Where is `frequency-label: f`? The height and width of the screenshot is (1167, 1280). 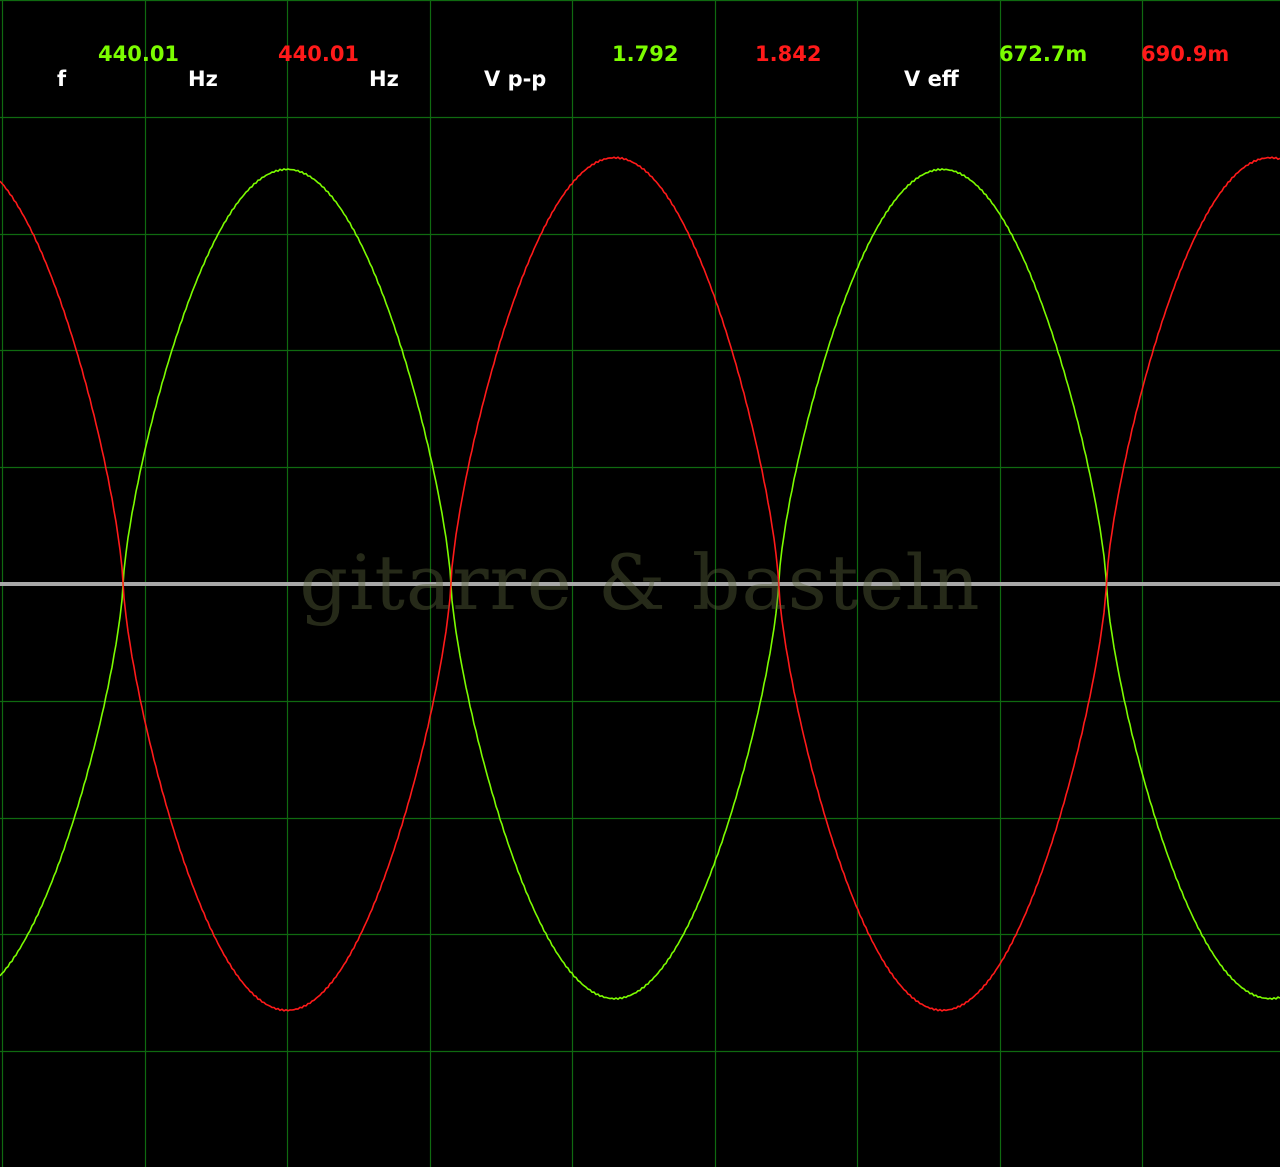 frequency-label: f is located at coordinates (62, 79).